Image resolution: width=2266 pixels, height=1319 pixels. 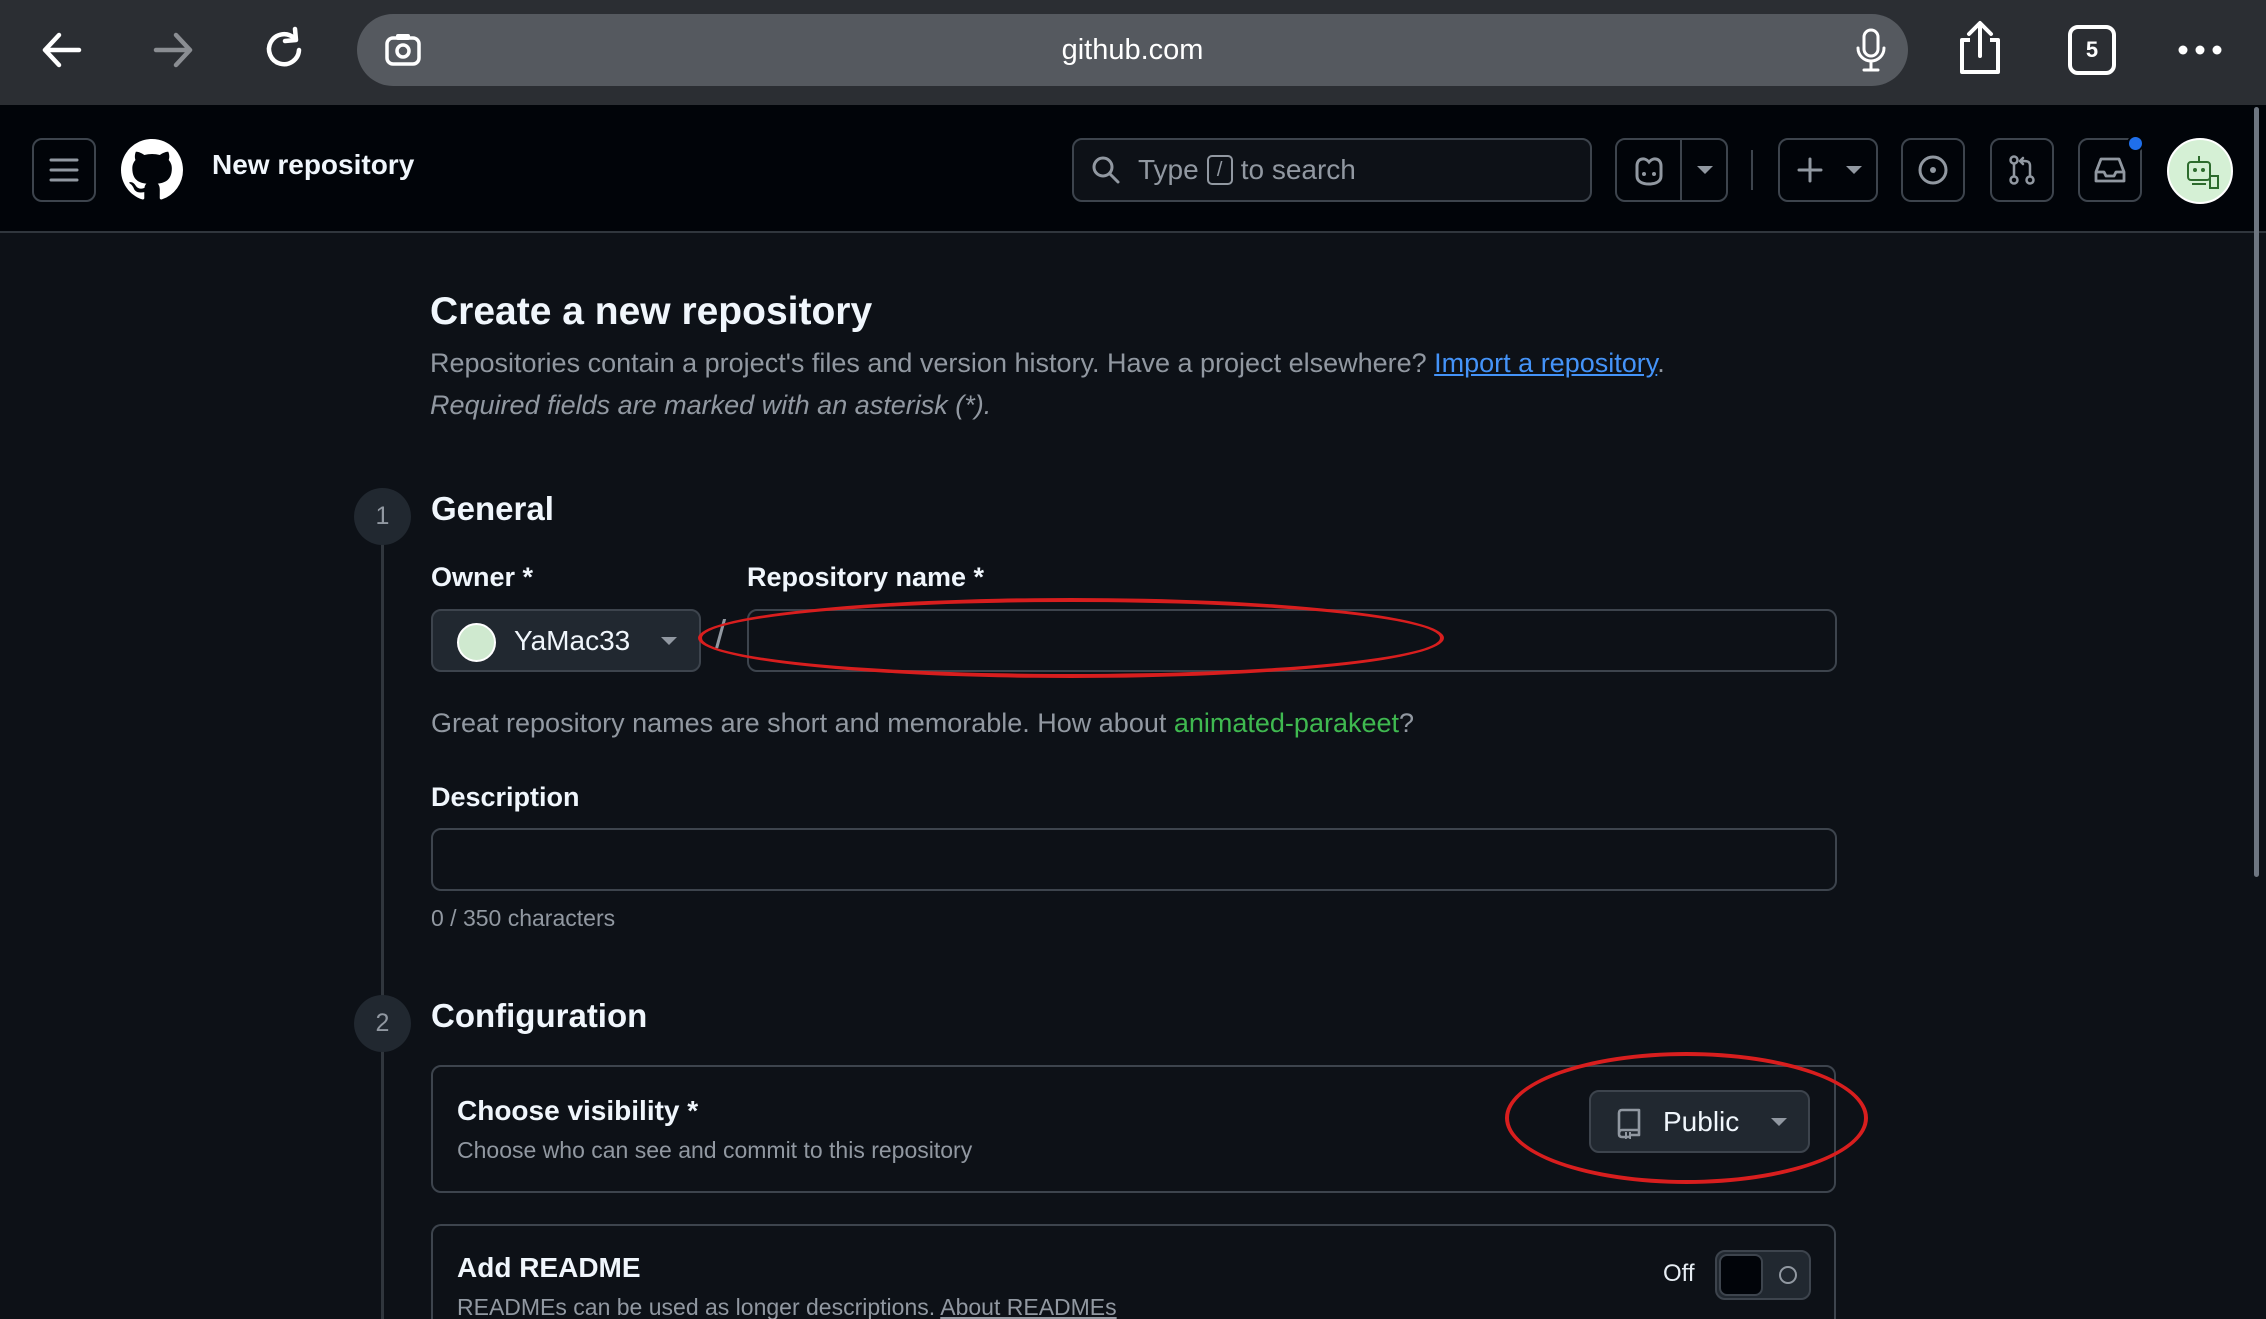 I want to click on create-new-button, so click(x=1828, y=170).